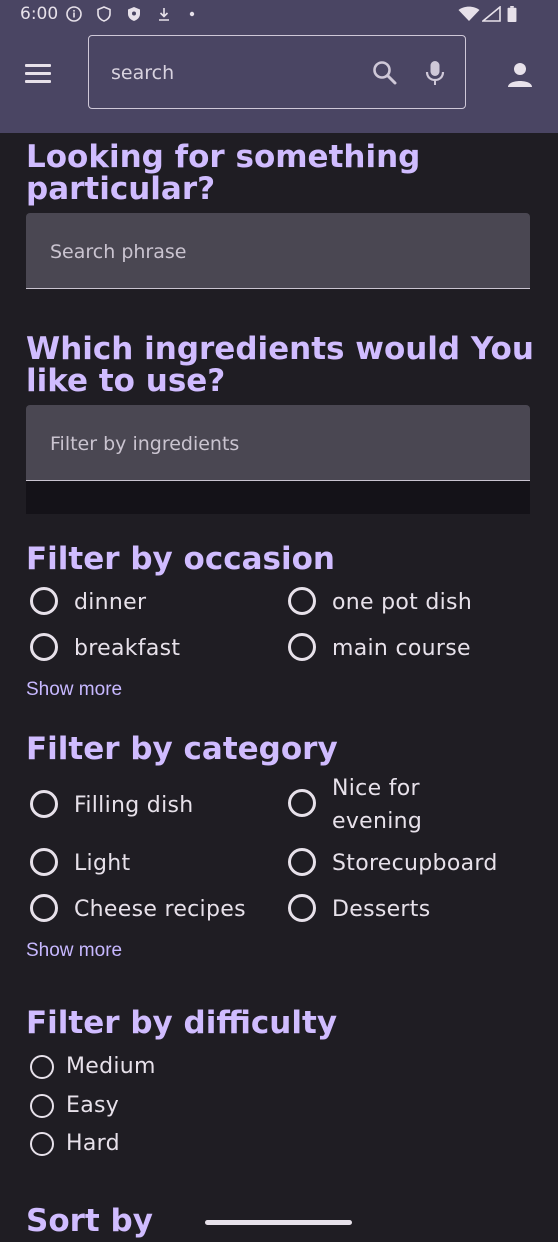 This screenshot has width=558, height=1242. I want to click on battery-icon, so click(512, 14).